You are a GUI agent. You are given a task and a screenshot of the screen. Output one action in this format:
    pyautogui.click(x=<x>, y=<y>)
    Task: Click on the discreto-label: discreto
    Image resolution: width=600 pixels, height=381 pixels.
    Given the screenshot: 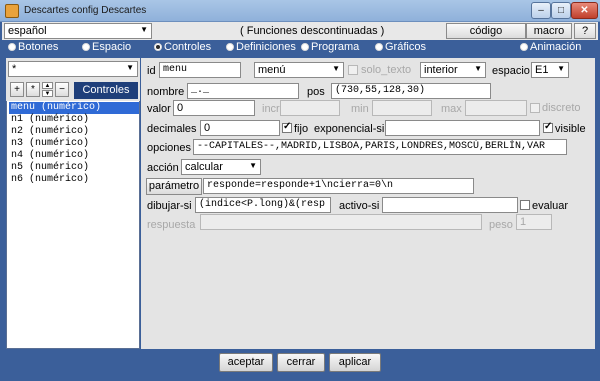 What is the action you would take?
    pyautogui.click(x=561, y=108)
    